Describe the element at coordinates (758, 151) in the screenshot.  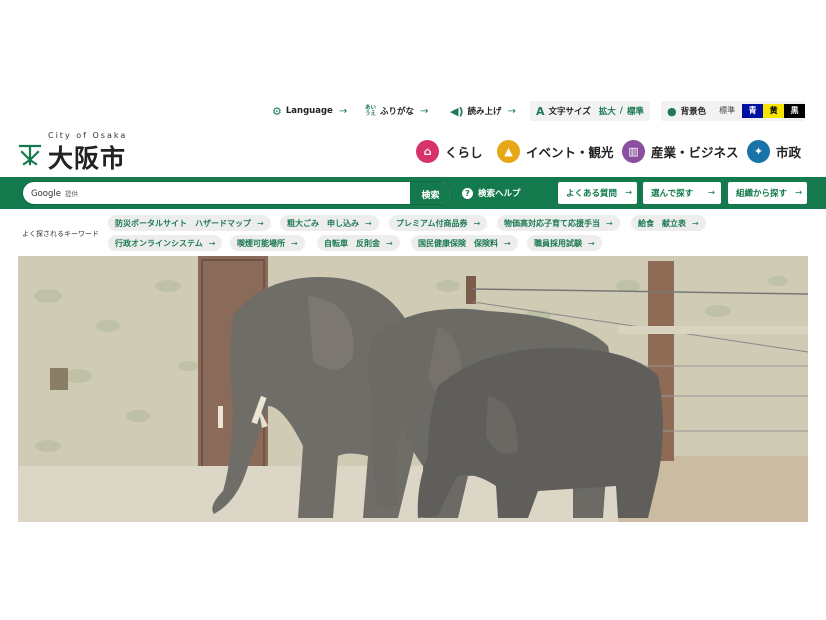
I see `city-hall-icon: ✦` at that location.